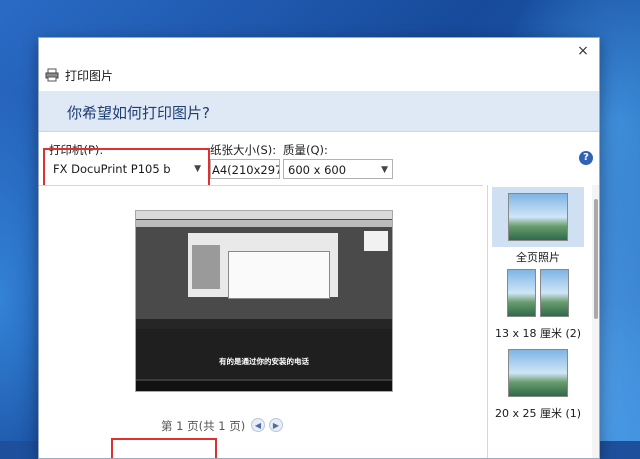 The width and height of the screenshot is (640, 459). I want to click on dialog-titlebar: 打印图片, so click(79, 75).